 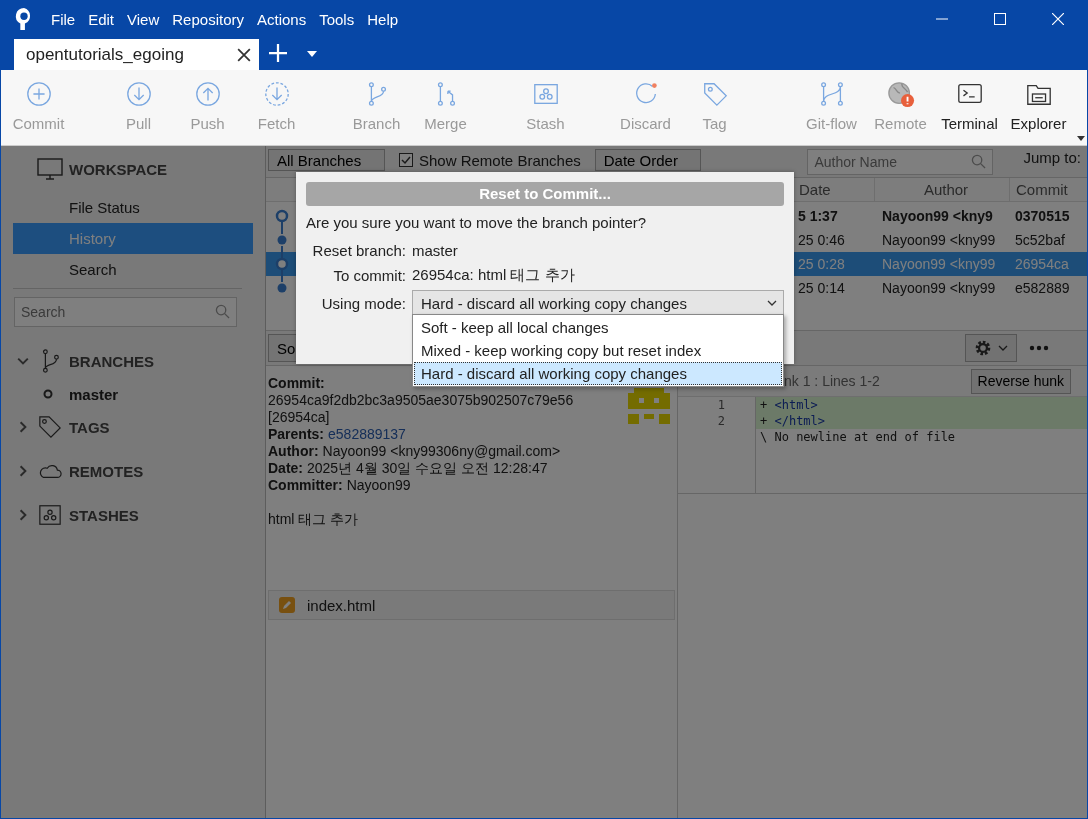 I want to click on field-label: Reset branch:, so click(x=358, y=250).